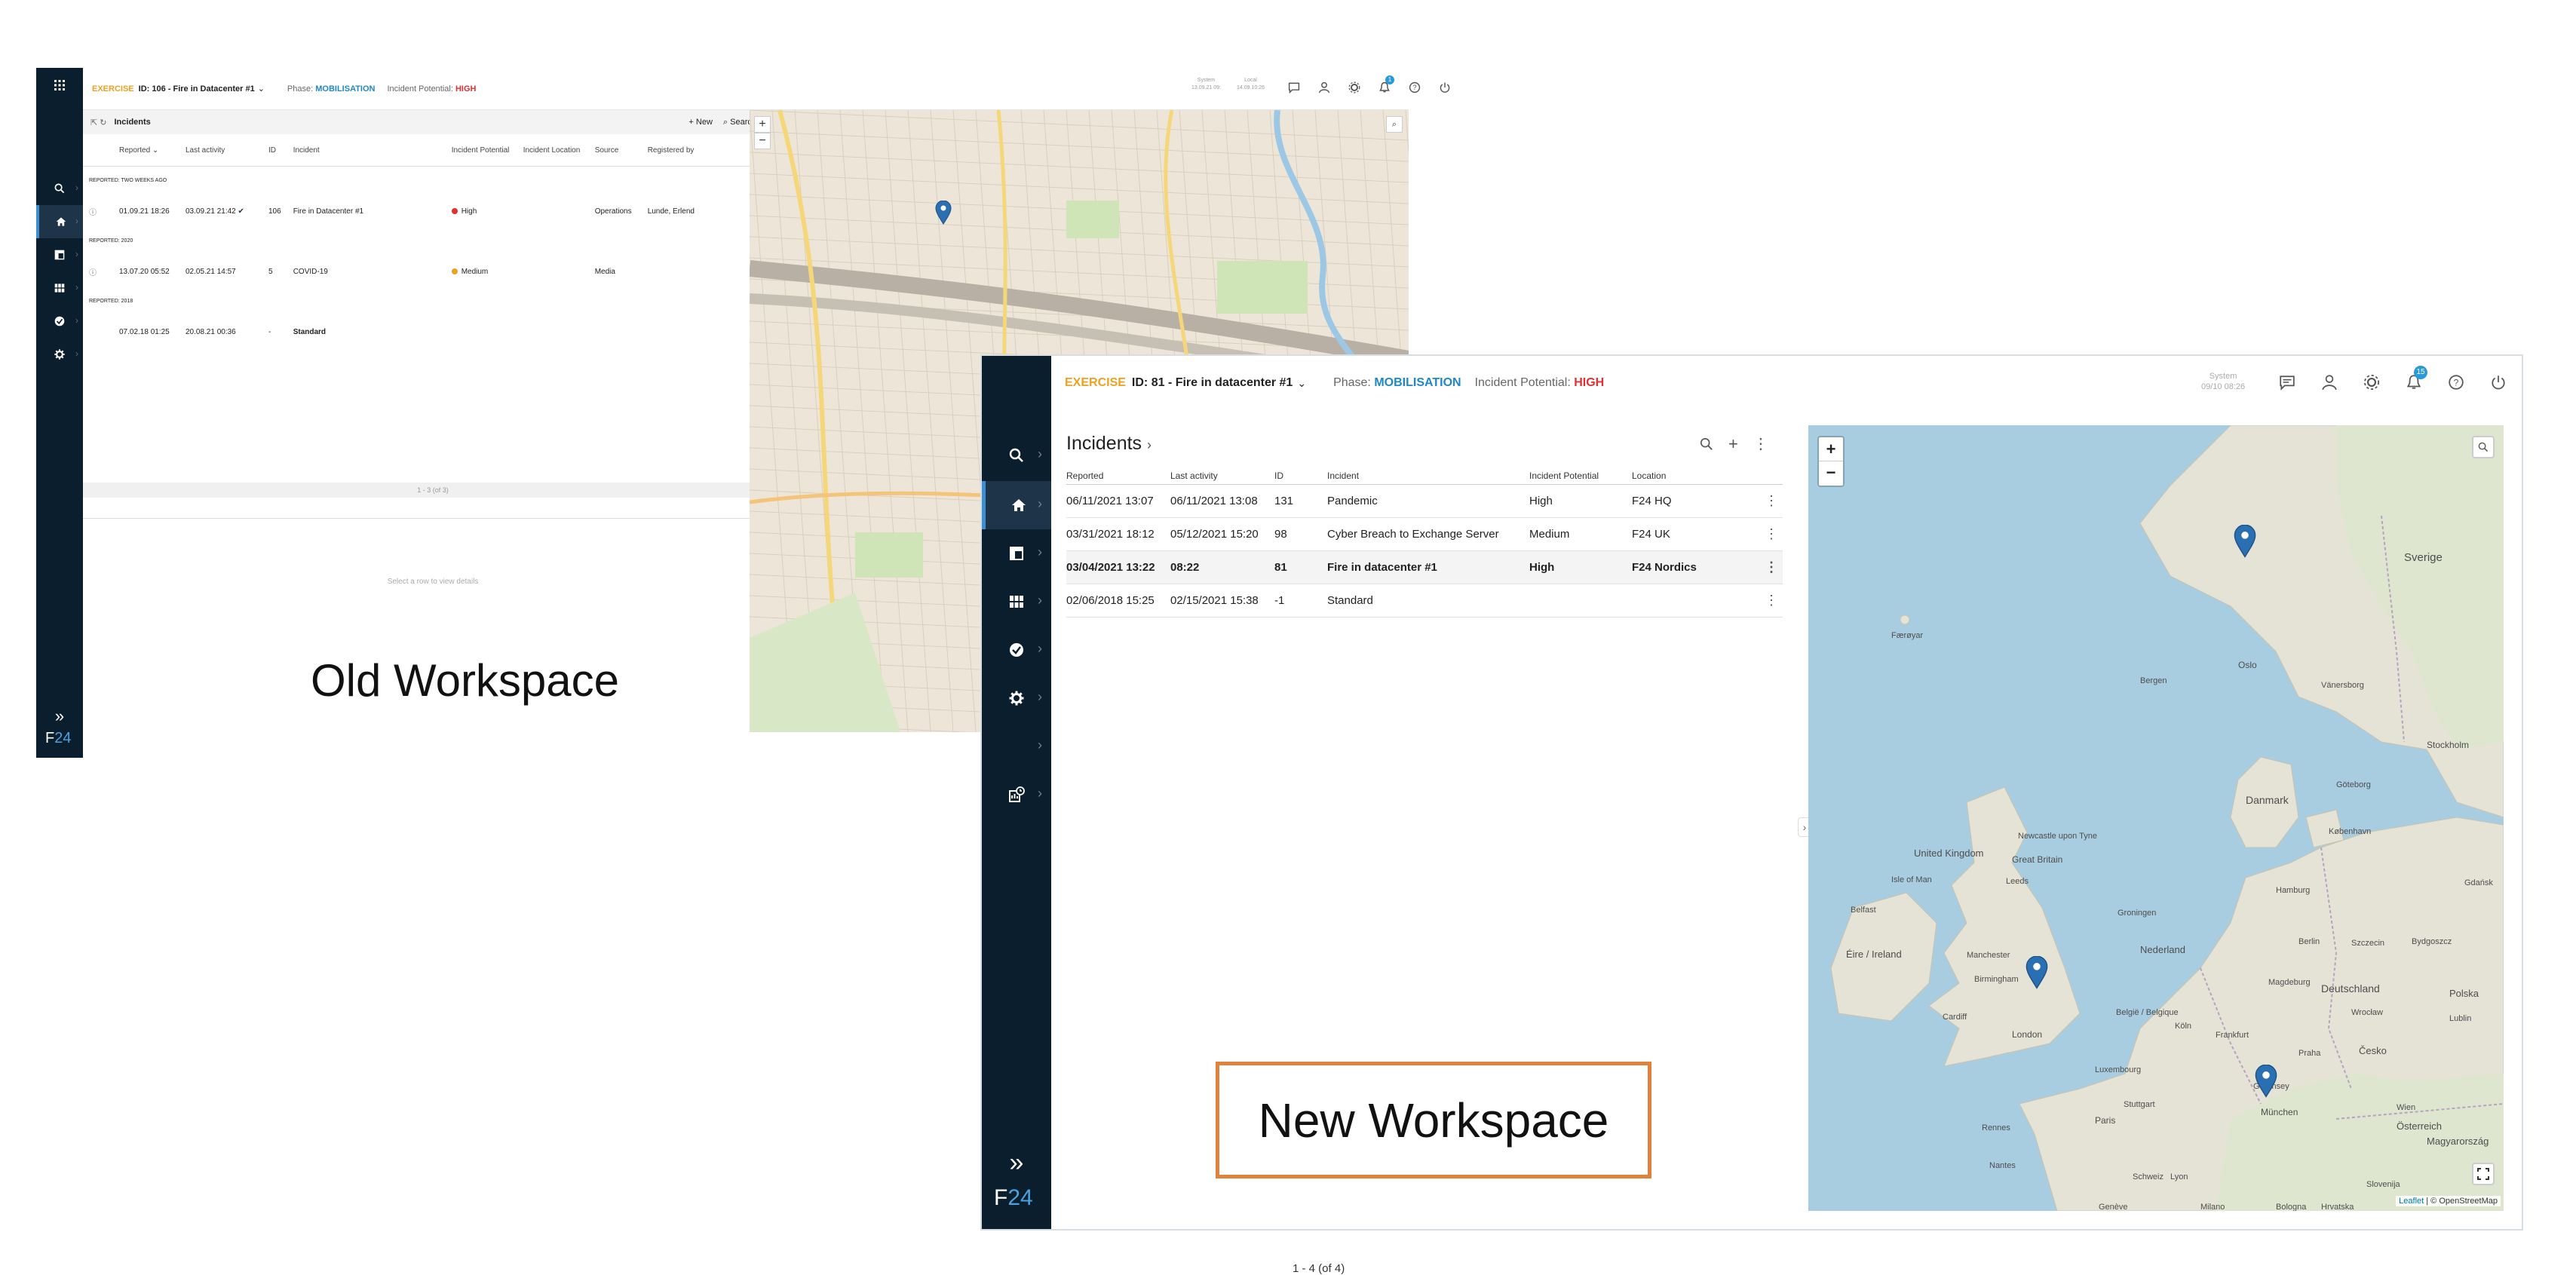 This screenshot has width=2576, height=1275. Describe the element at coordinates (197, 88) in the screenshot. I see `incident-selector: ID: 106 - Fire in Datacenter #1` at that location.